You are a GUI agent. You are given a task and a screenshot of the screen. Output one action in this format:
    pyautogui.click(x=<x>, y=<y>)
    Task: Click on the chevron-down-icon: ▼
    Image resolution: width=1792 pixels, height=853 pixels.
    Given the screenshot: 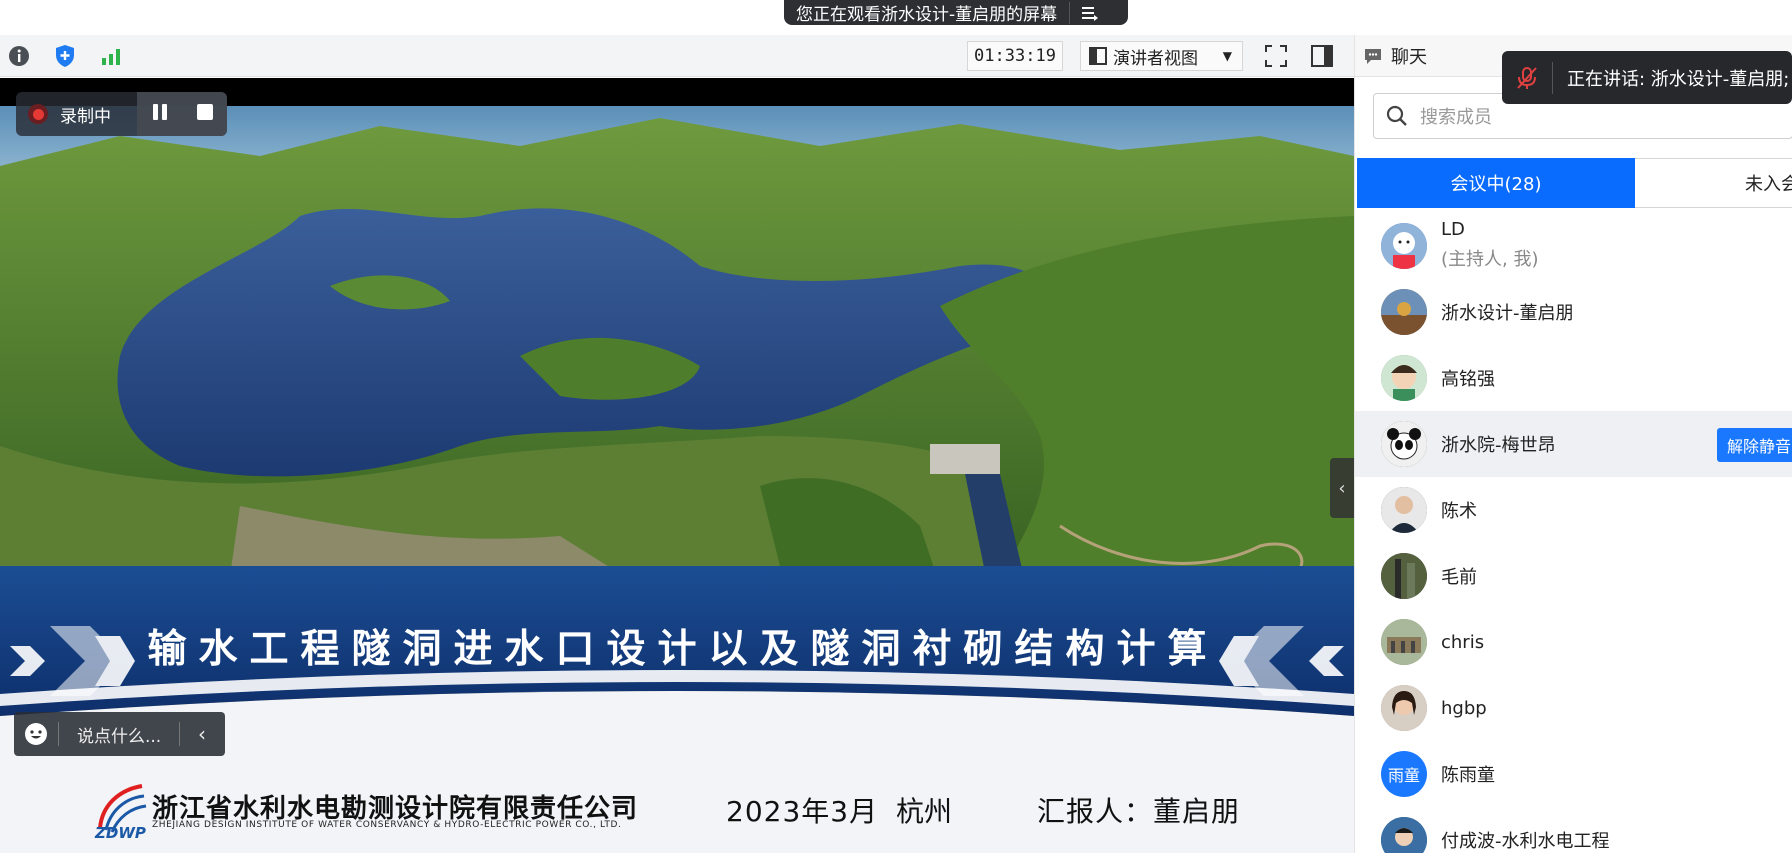 What is the action you would take?
    pyautogui.click(x=1227, y=56)
    